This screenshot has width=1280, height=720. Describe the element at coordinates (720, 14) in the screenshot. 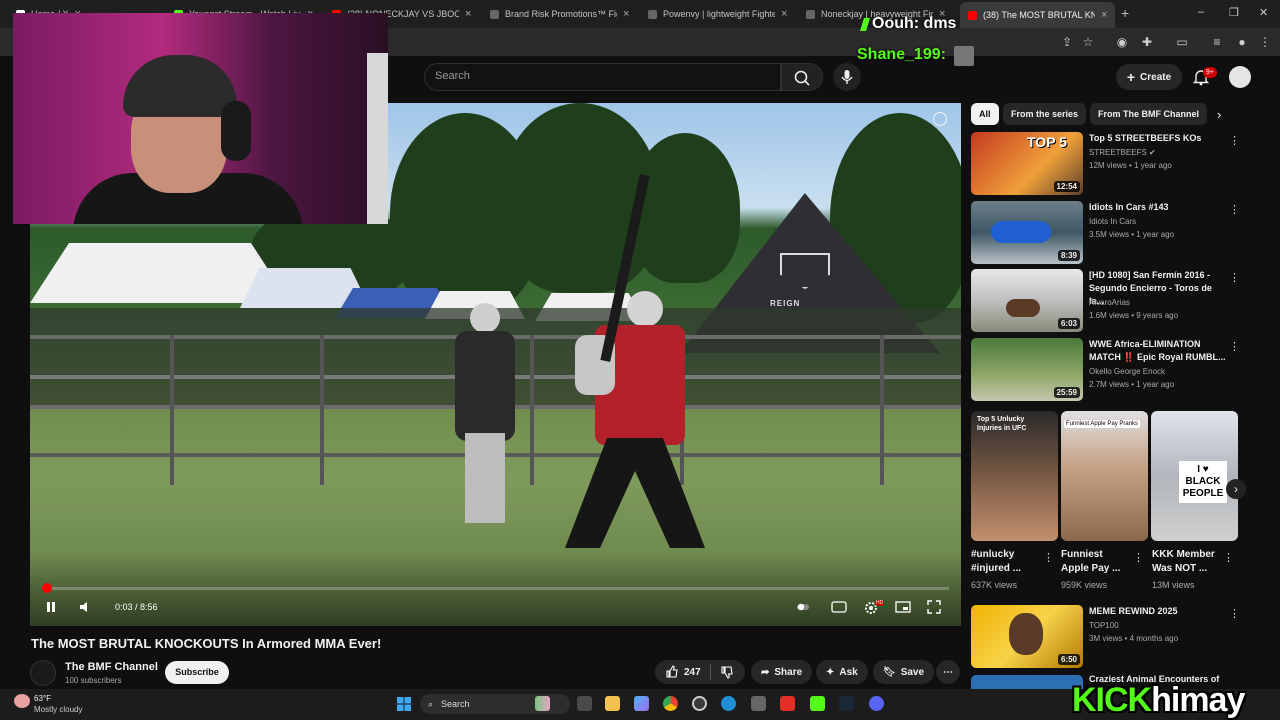

I see `browser-tab: Powenvy | lightweight Fighter | ×` at that location.